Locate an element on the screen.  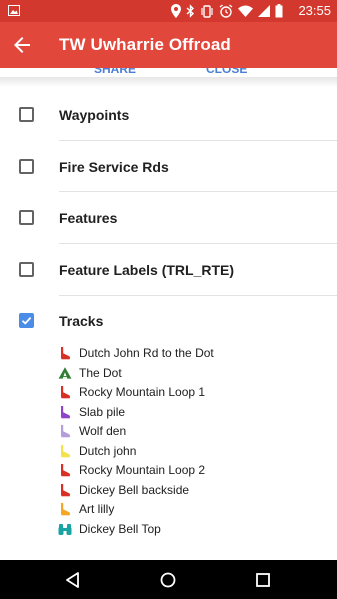
track-item-rocky-mountain-loop-1: Rocky Mountain Loop 1 is located at coordinates (168, 392).